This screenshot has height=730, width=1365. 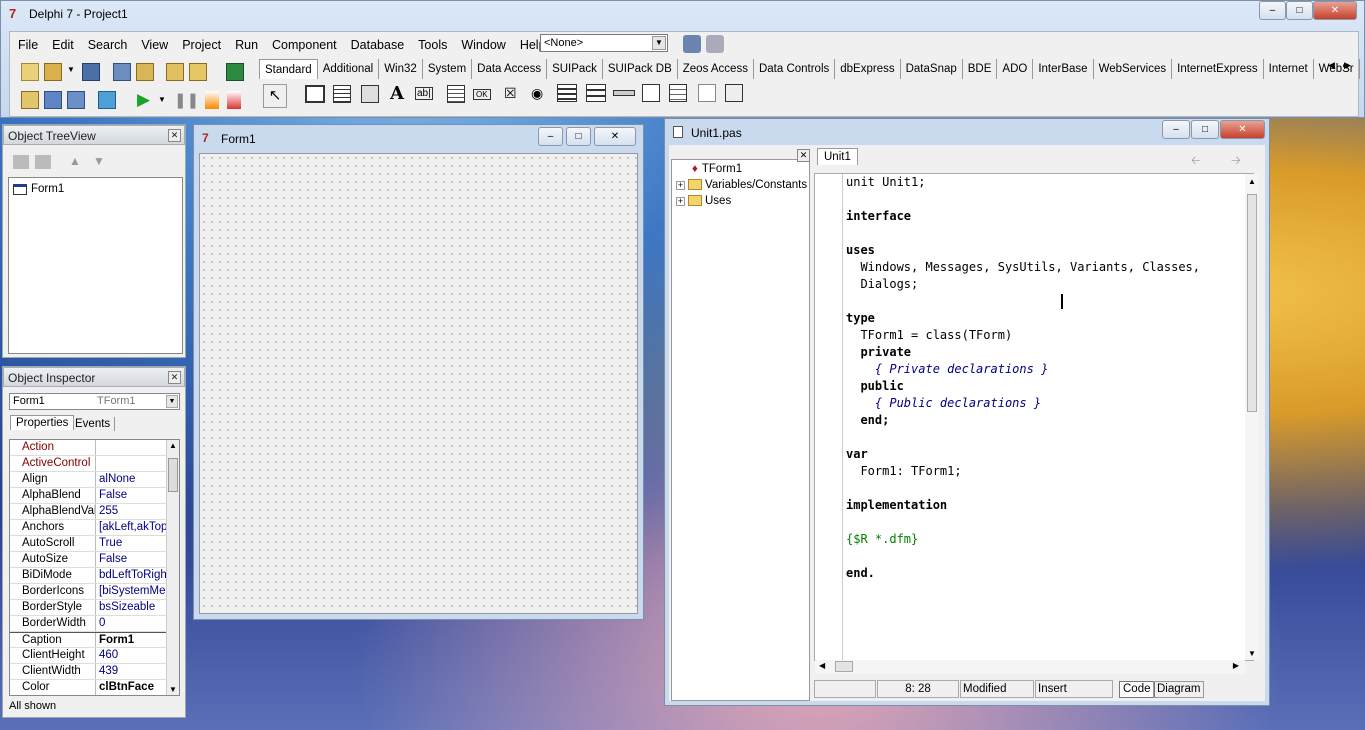 What do you see at coordinates (1030, 667) in the screenshot?
I see `code-hscroll: ◀ ▶` at bounding box center [1030, 667].